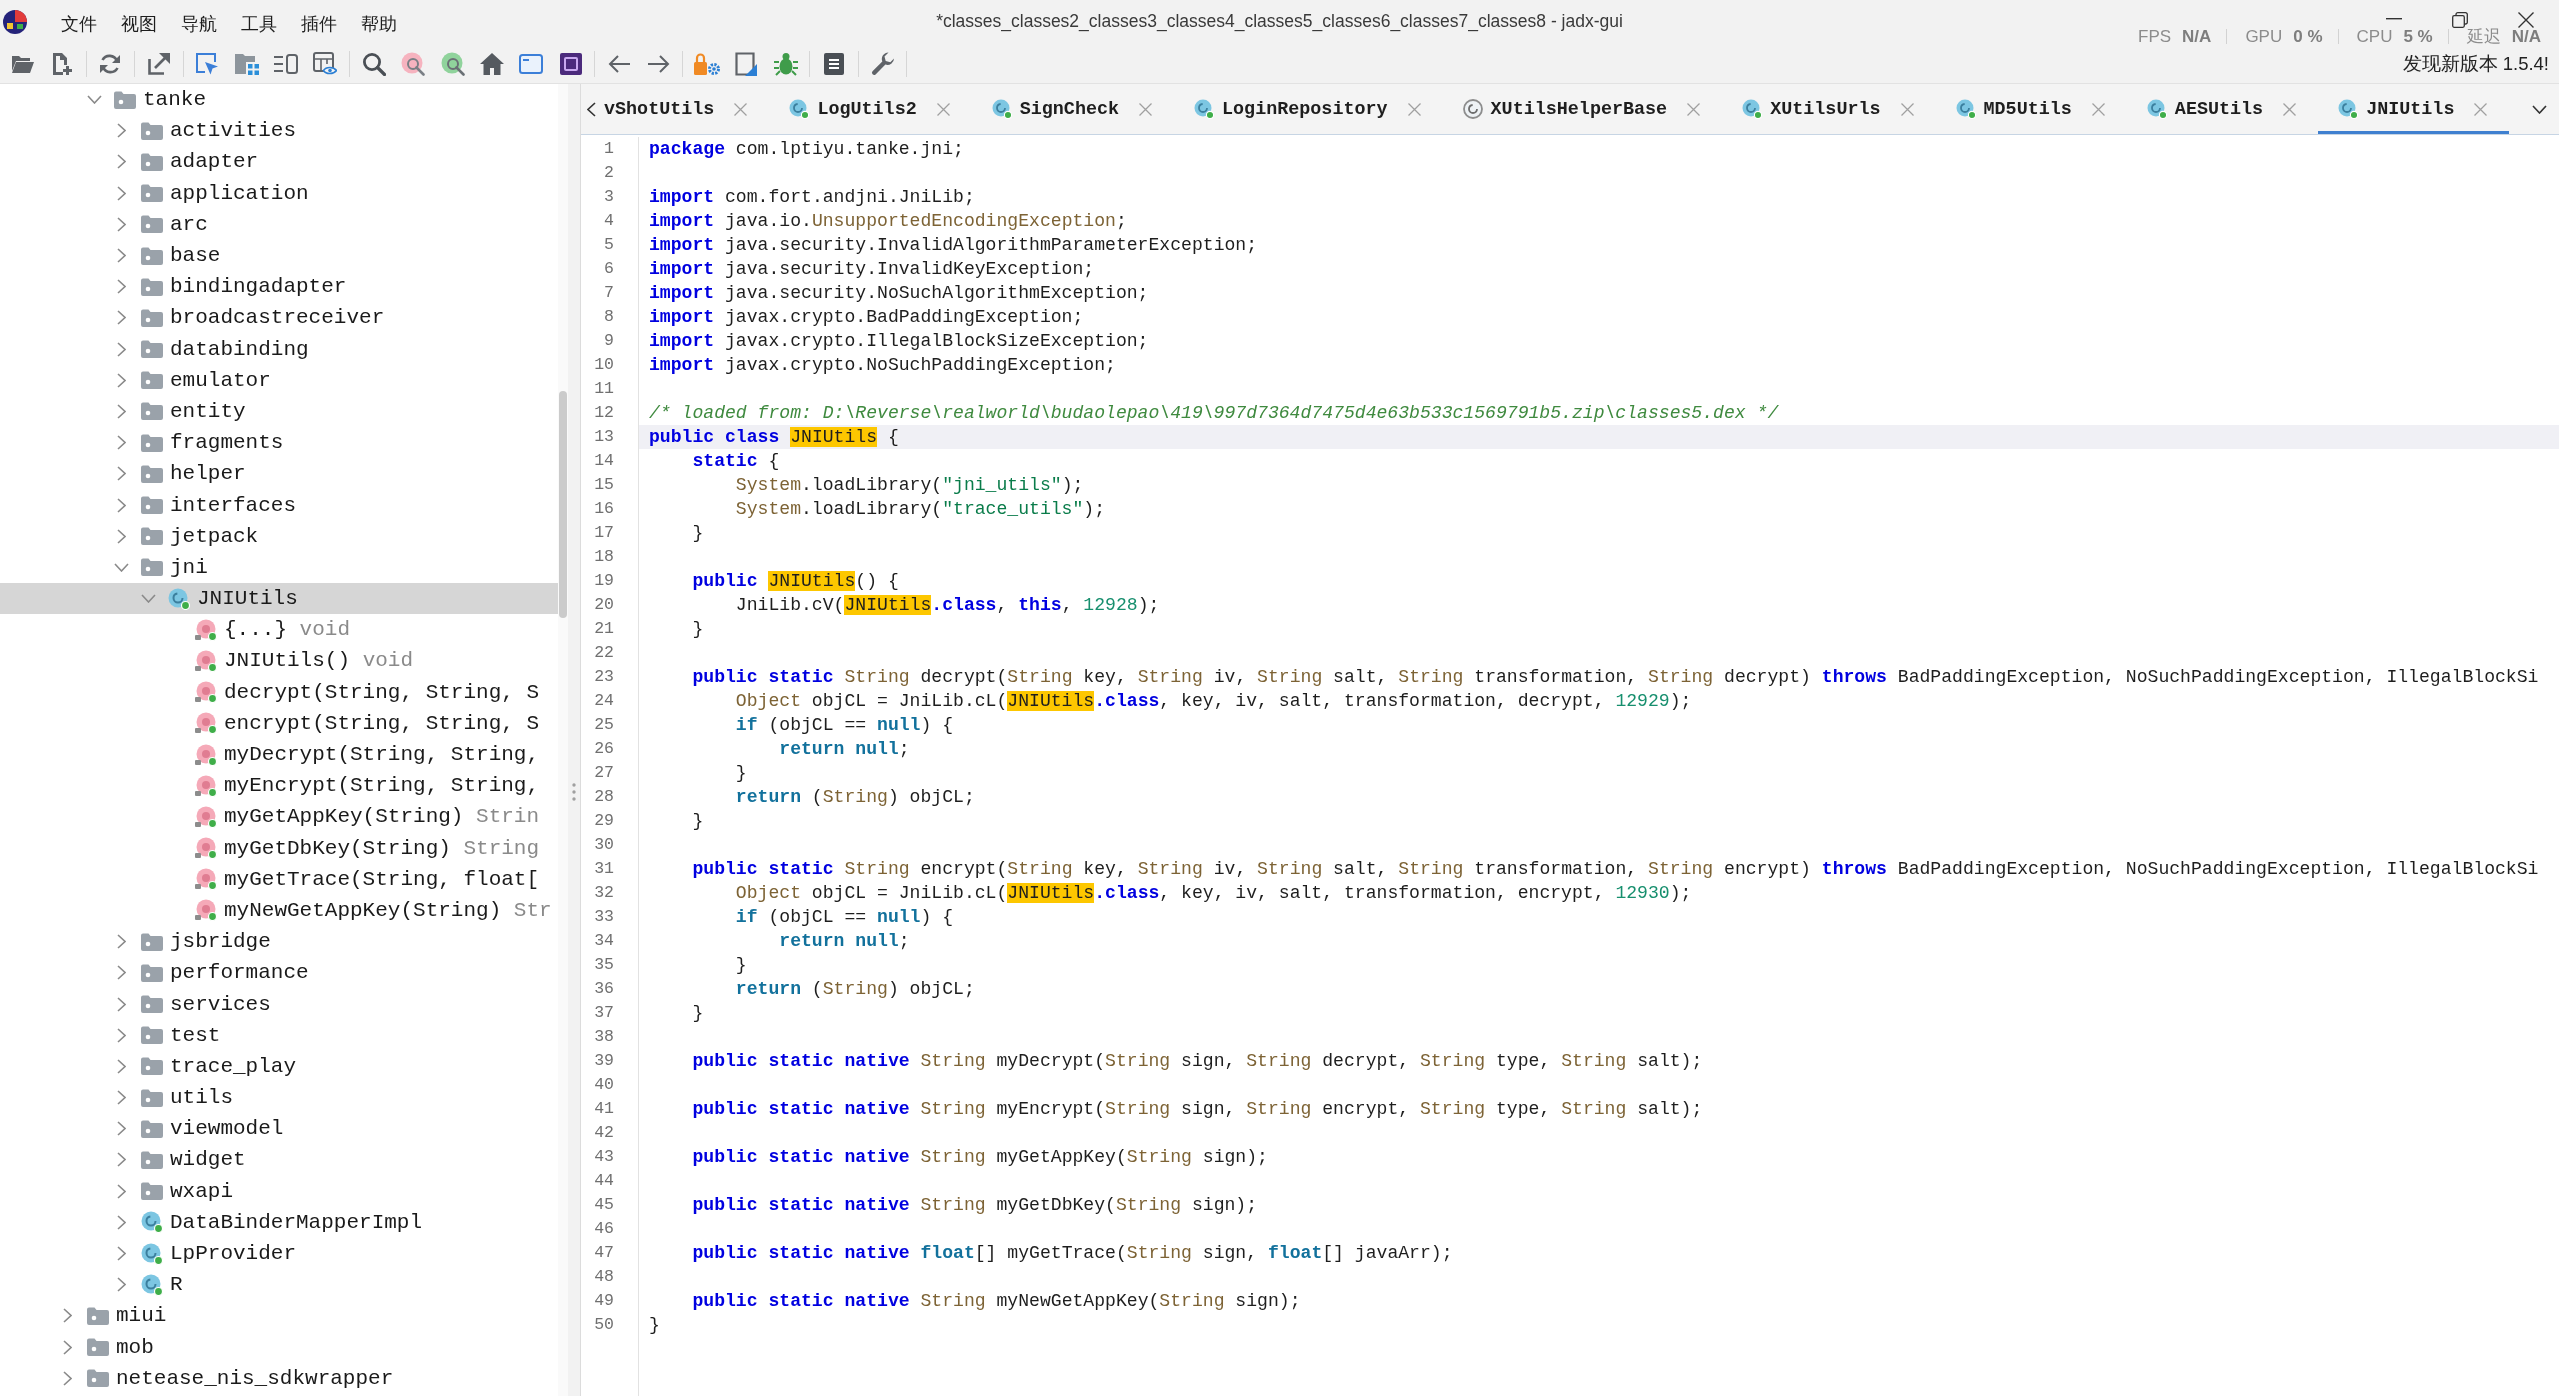  Describe the element at coordinates (362, 786) in the screenshot. I see `tree-item: myEncrypt(String, String,` at that location.